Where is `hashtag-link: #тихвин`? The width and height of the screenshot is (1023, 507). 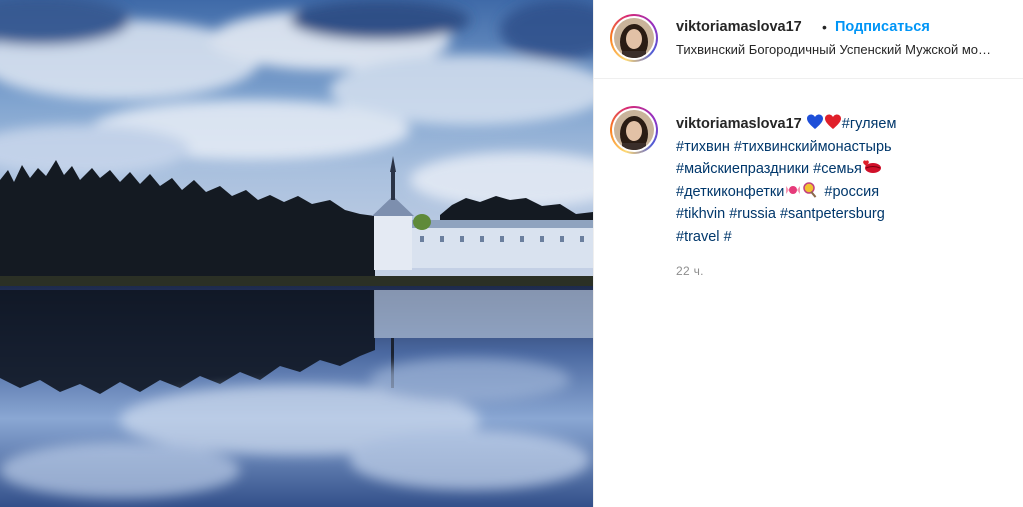 hashtag-link: #тихвин is located at coordinates (703, 147).